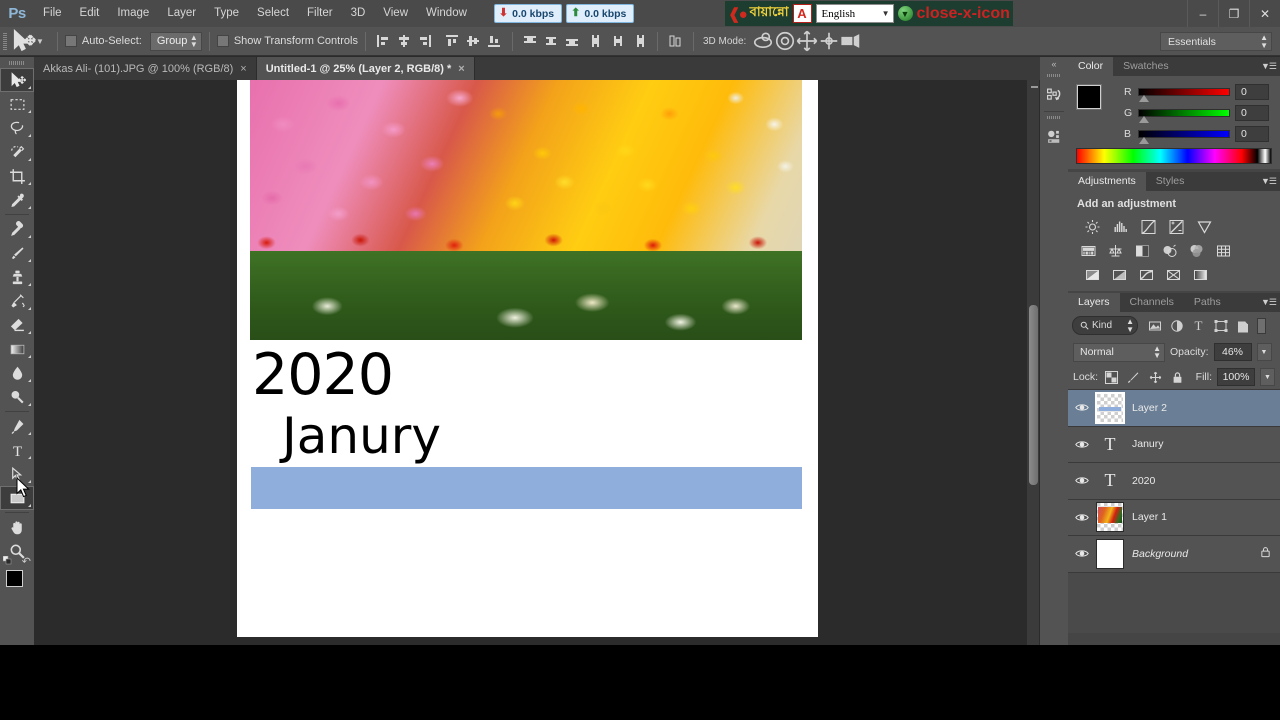  I want to click on layer-name: Layer 1, so click(1206, 517).